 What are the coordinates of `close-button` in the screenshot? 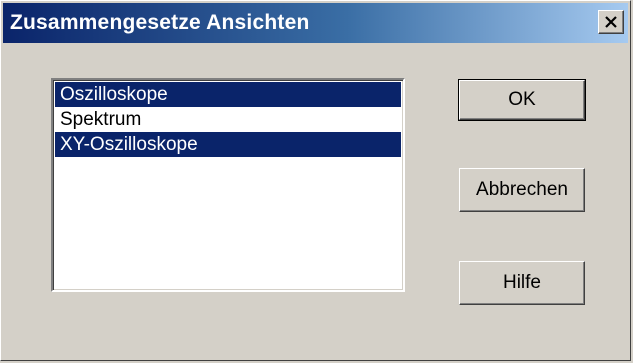 It's located at (611, 22).